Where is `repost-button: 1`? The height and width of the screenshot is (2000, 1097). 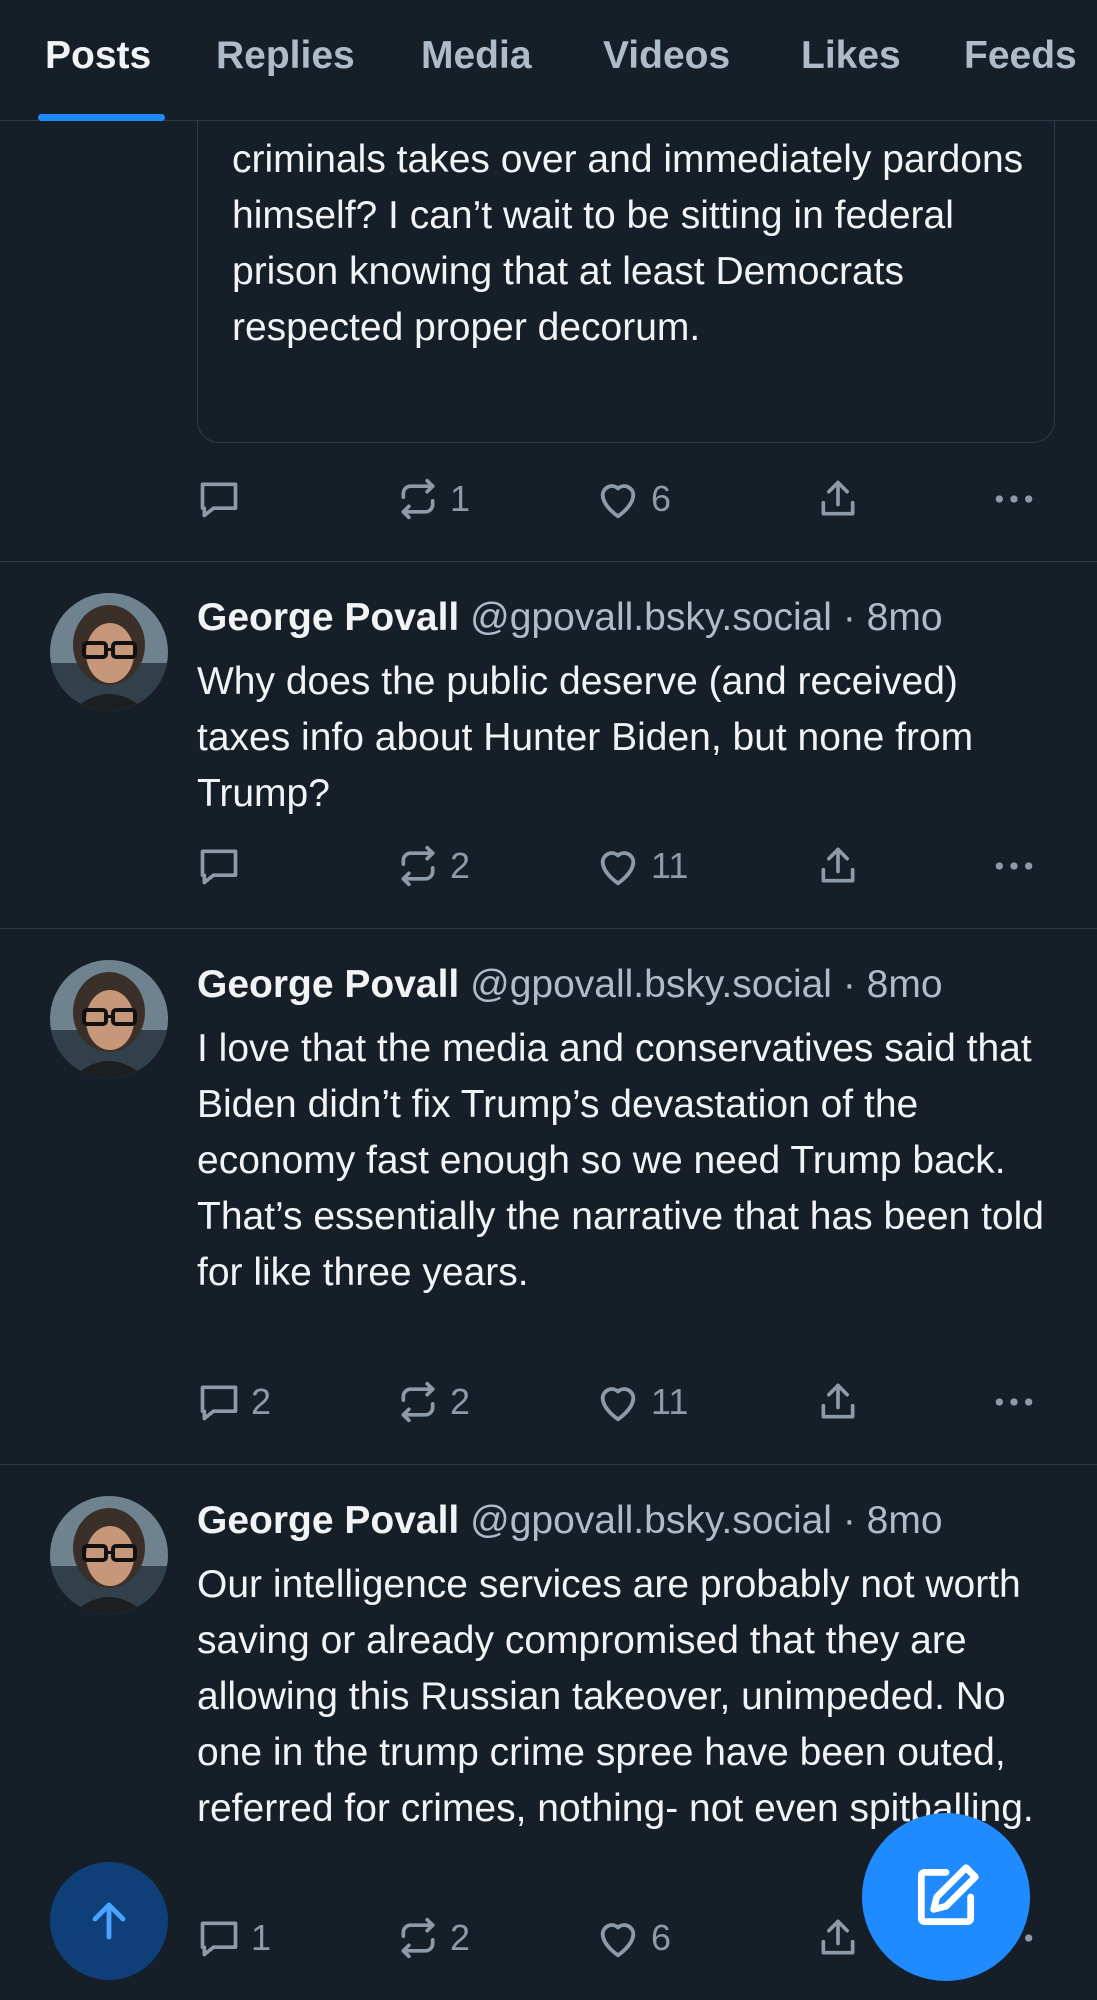
repost-button: 1 is located at coordinates (433, 499).